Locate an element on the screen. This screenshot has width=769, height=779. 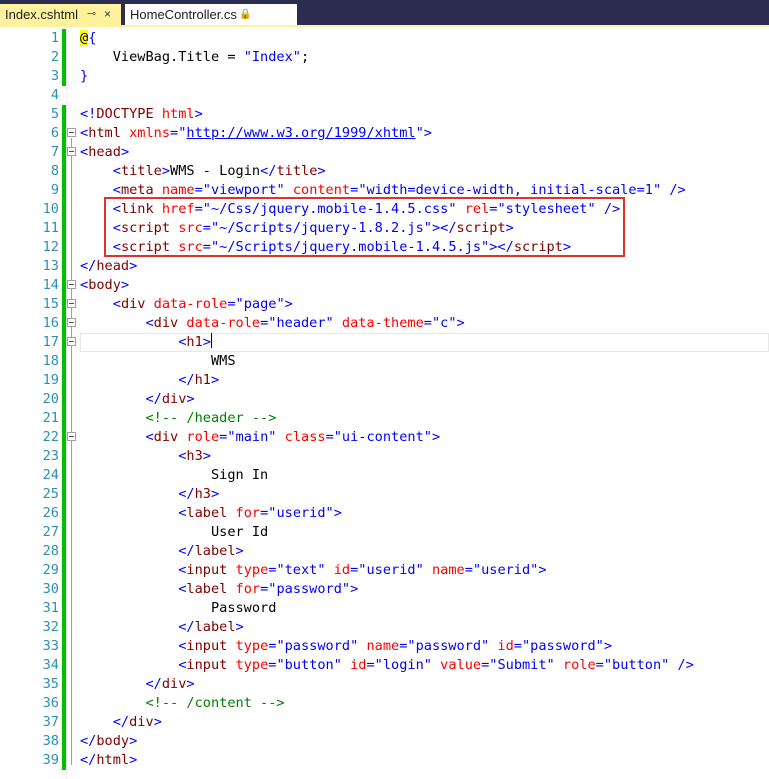
code-text: WMS is located at coordinates (158, 361).